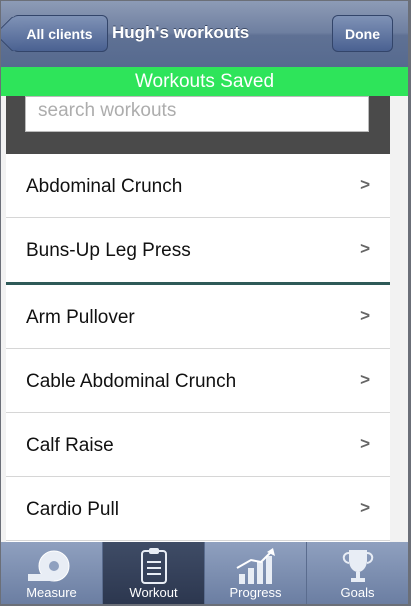 The width and height of the screenshot is (411, 606). What do you see at coordinates (104, 186) in the screenshot?
I see `list-item-label: Abdominal Crunch` at bounding box center [104, 186].